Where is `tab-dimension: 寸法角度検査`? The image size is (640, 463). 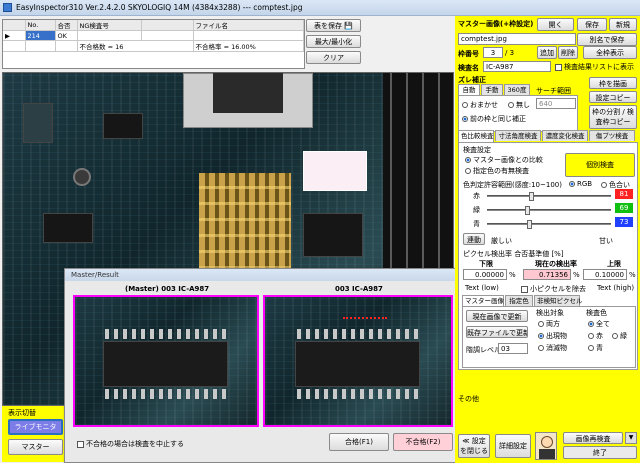
tab-dimension: 寸法角度検査 is located at coordinates (518, 135).